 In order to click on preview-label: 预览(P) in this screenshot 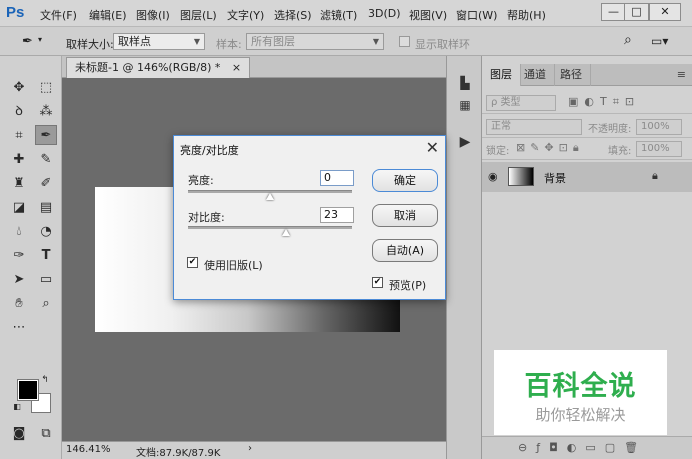, I will do `click(407, 285)`.